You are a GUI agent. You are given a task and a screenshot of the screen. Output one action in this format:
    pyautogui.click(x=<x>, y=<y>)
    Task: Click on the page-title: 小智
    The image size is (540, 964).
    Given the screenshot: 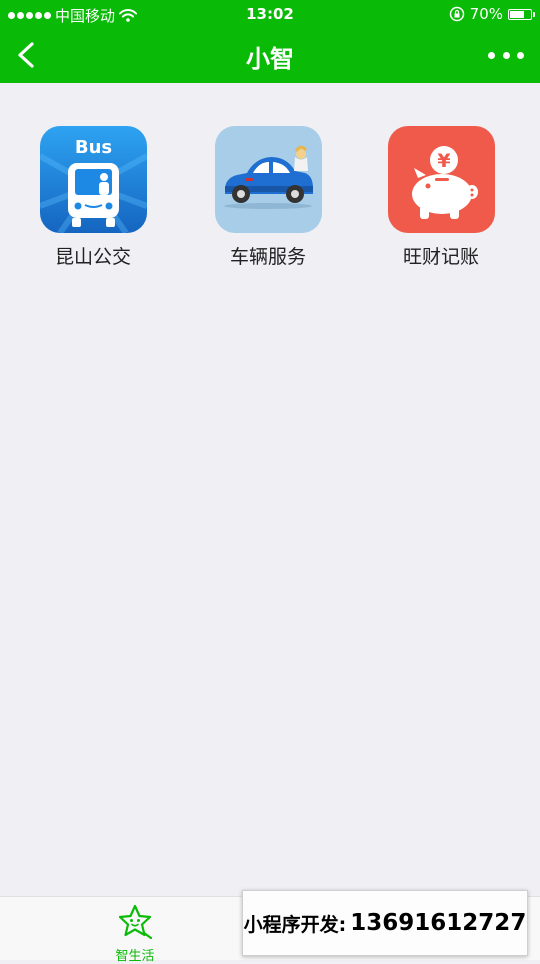 What is the action you would take?
    pyautogui.click(x=270, y=59)
    